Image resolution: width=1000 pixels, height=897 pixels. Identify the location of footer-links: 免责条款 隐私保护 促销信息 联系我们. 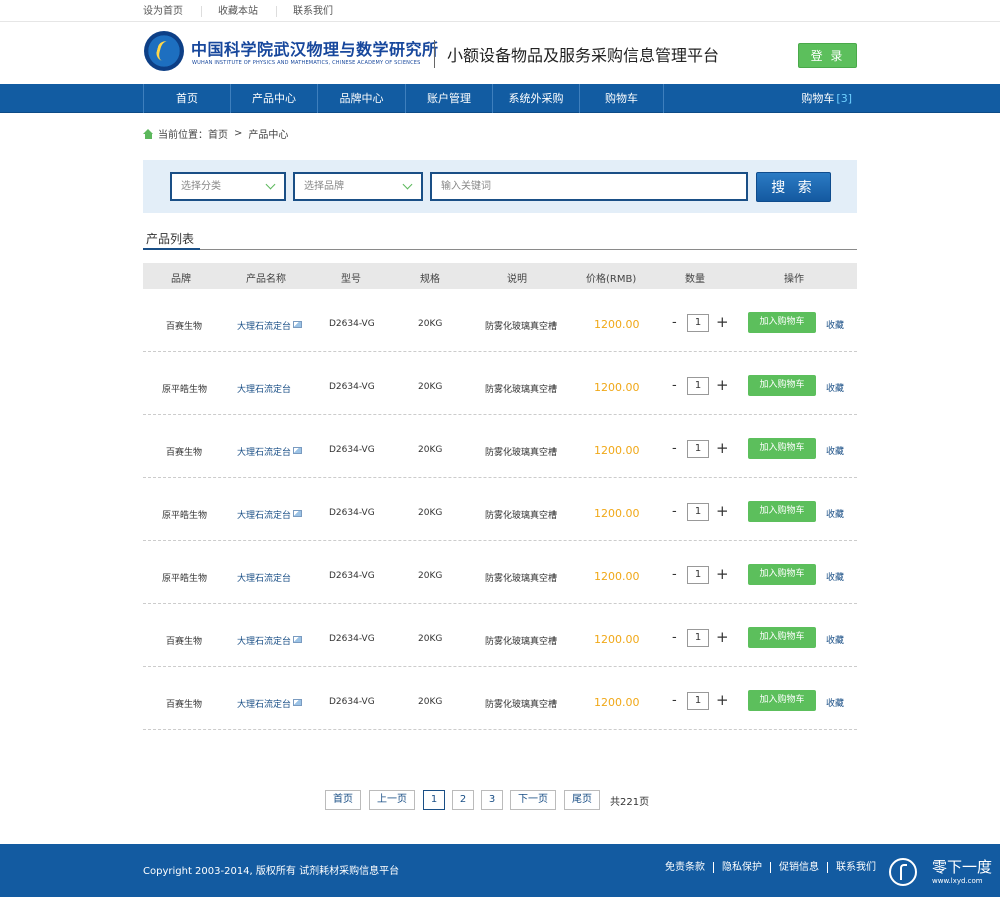
(774, 867).